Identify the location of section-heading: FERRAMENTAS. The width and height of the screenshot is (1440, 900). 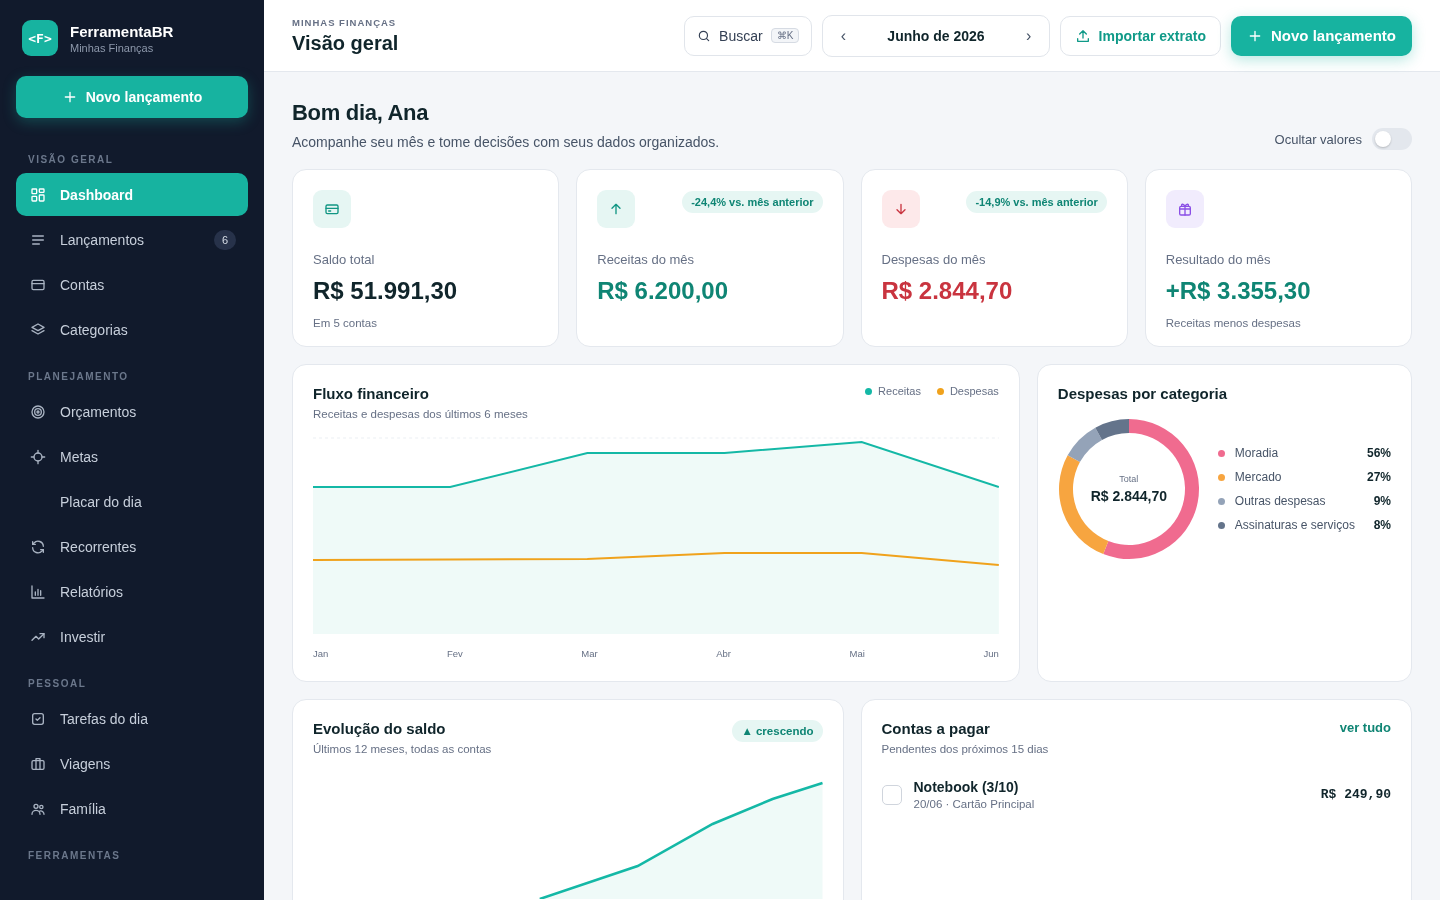
(75, 855).